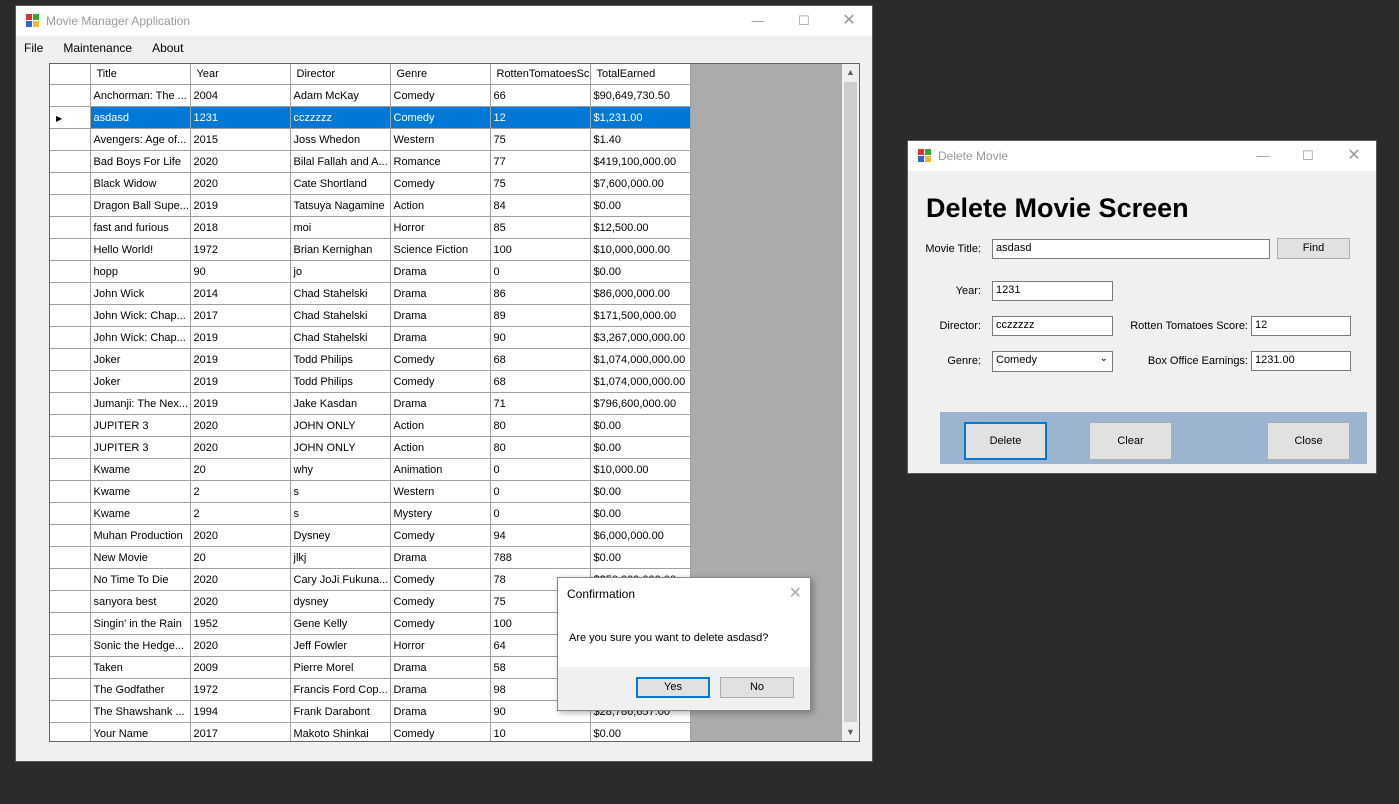  I want to click on menu-file: File, so click(33, 45).